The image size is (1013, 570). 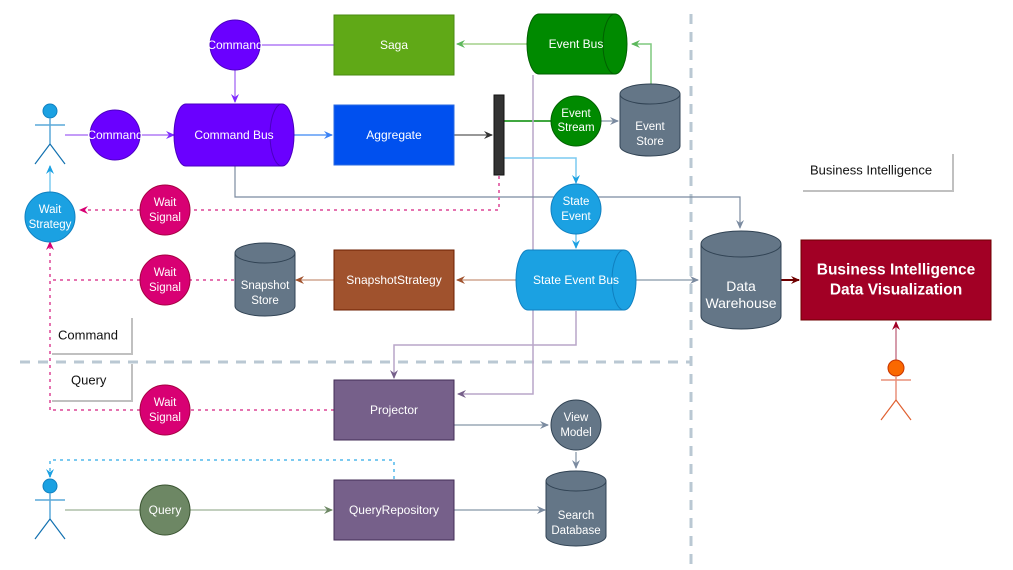 I want to click on projector-label: Projector, so click(x=394, y=410).